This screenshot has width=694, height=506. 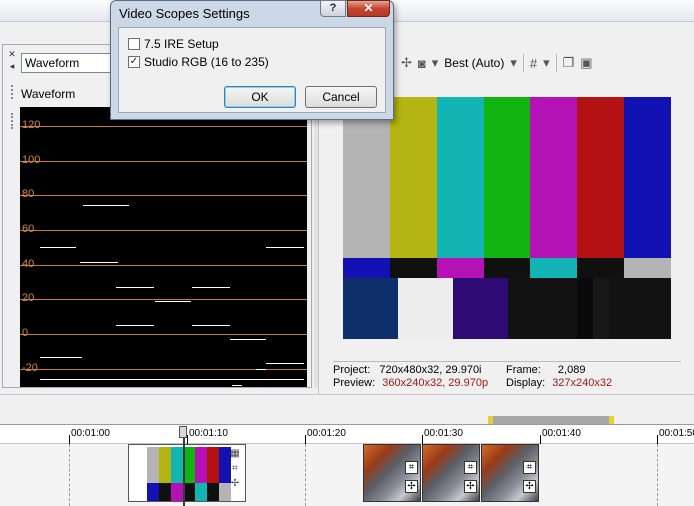 I want to click on studio-rgb-checkbox: ✓, so click(x=134, y=62).